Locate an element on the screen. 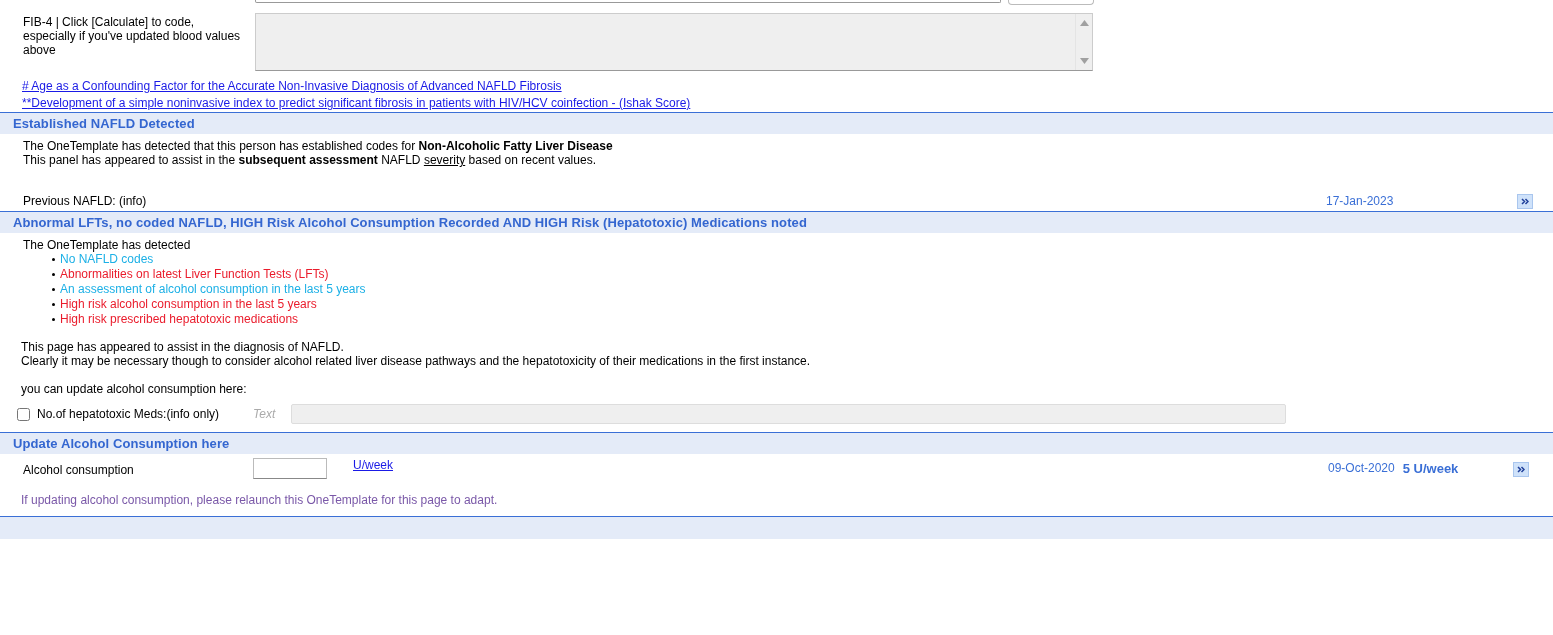 This screenshot has height=635, width=1553. finding-text: High risk prescribed hepatotoxic medications is located at coordinates (179, 319).